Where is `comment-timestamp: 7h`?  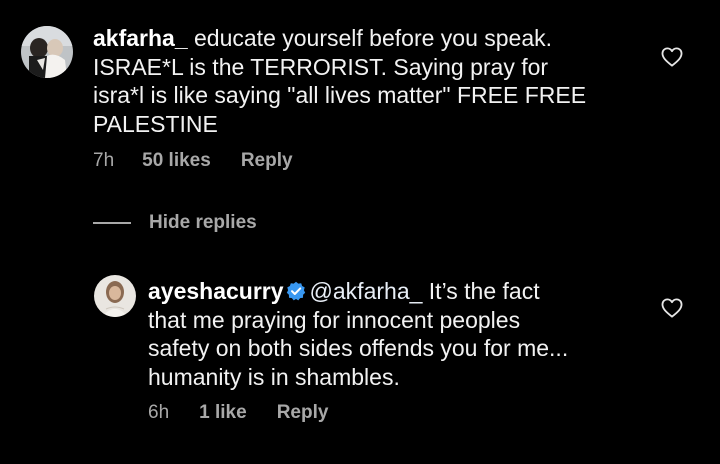
comment-timestamp: 7h is located at coordinates (104, 160).